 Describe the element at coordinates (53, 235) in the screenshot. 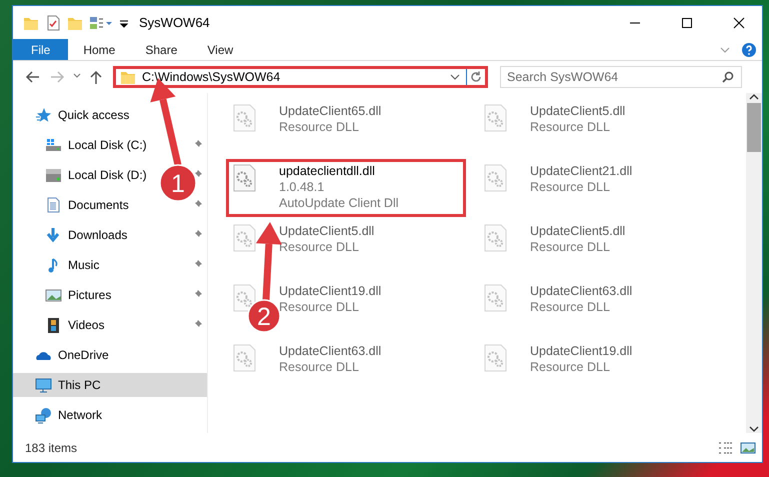

I see `download-icon` at that location.